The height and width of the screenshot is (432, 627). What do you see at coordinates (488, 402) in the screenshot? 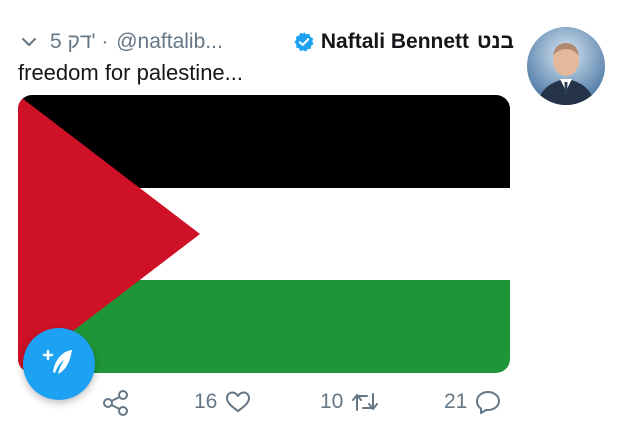
I see `reply-icon` at bounding box center [488, 402].